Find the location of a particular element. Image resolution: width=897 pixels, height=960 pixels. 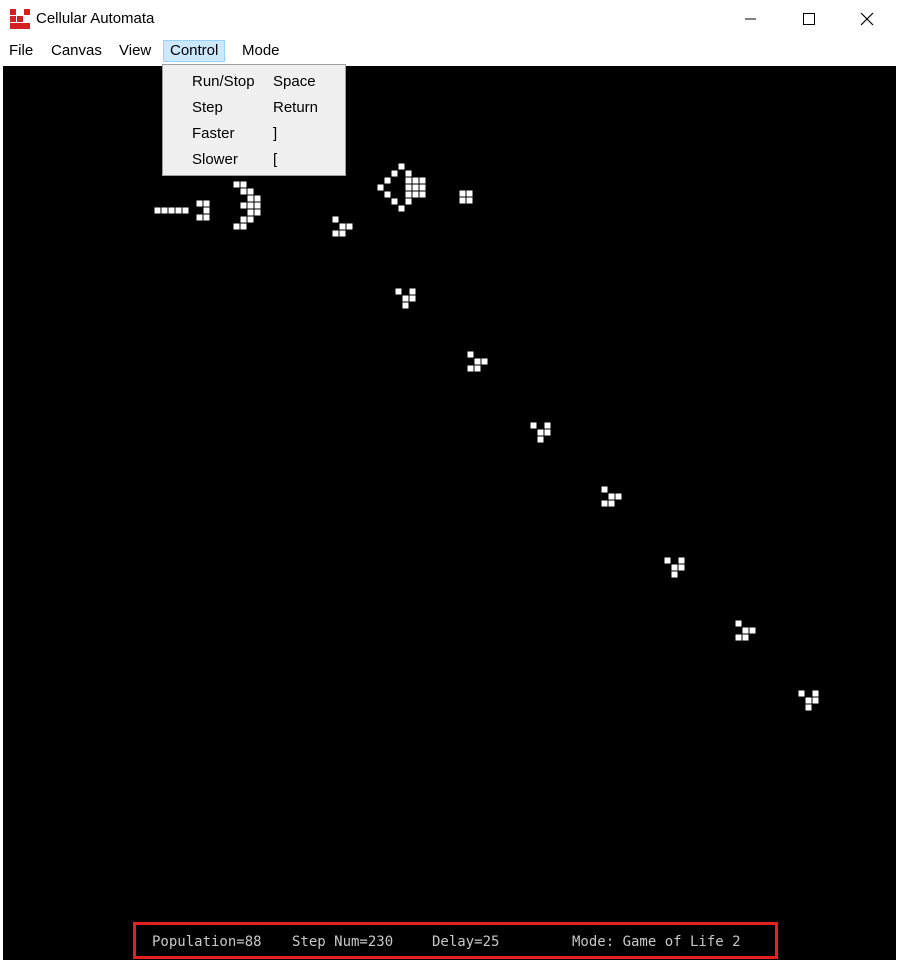

maximize-button is located at coordinates (809, 19).